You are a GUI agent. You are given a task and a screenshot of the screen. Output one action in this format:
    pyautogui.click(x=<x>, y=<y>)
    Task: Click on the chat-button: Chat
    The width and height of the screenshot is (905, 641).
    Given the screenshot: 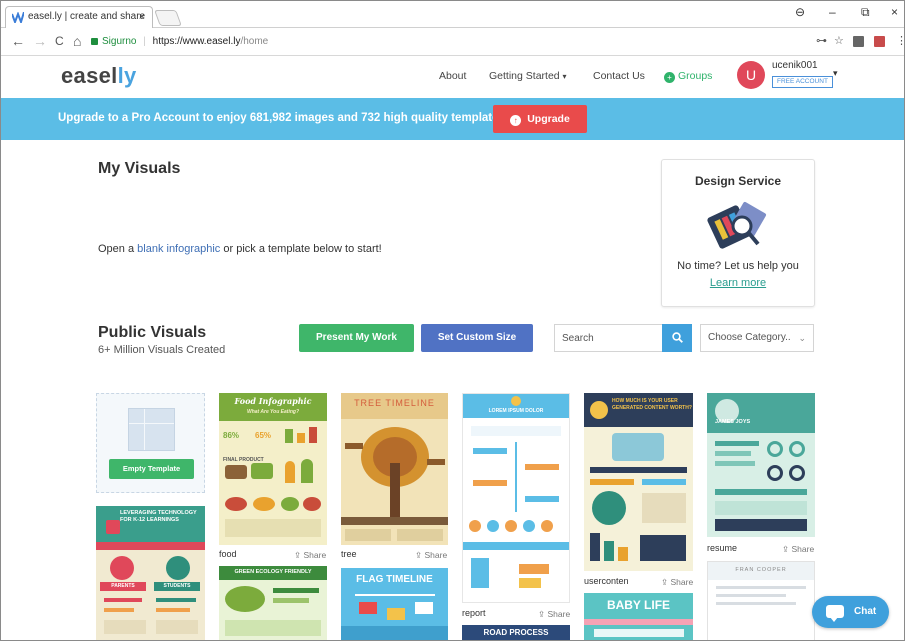 What is the action you would take?
    pyautogui.click(x=850, y=612)
    